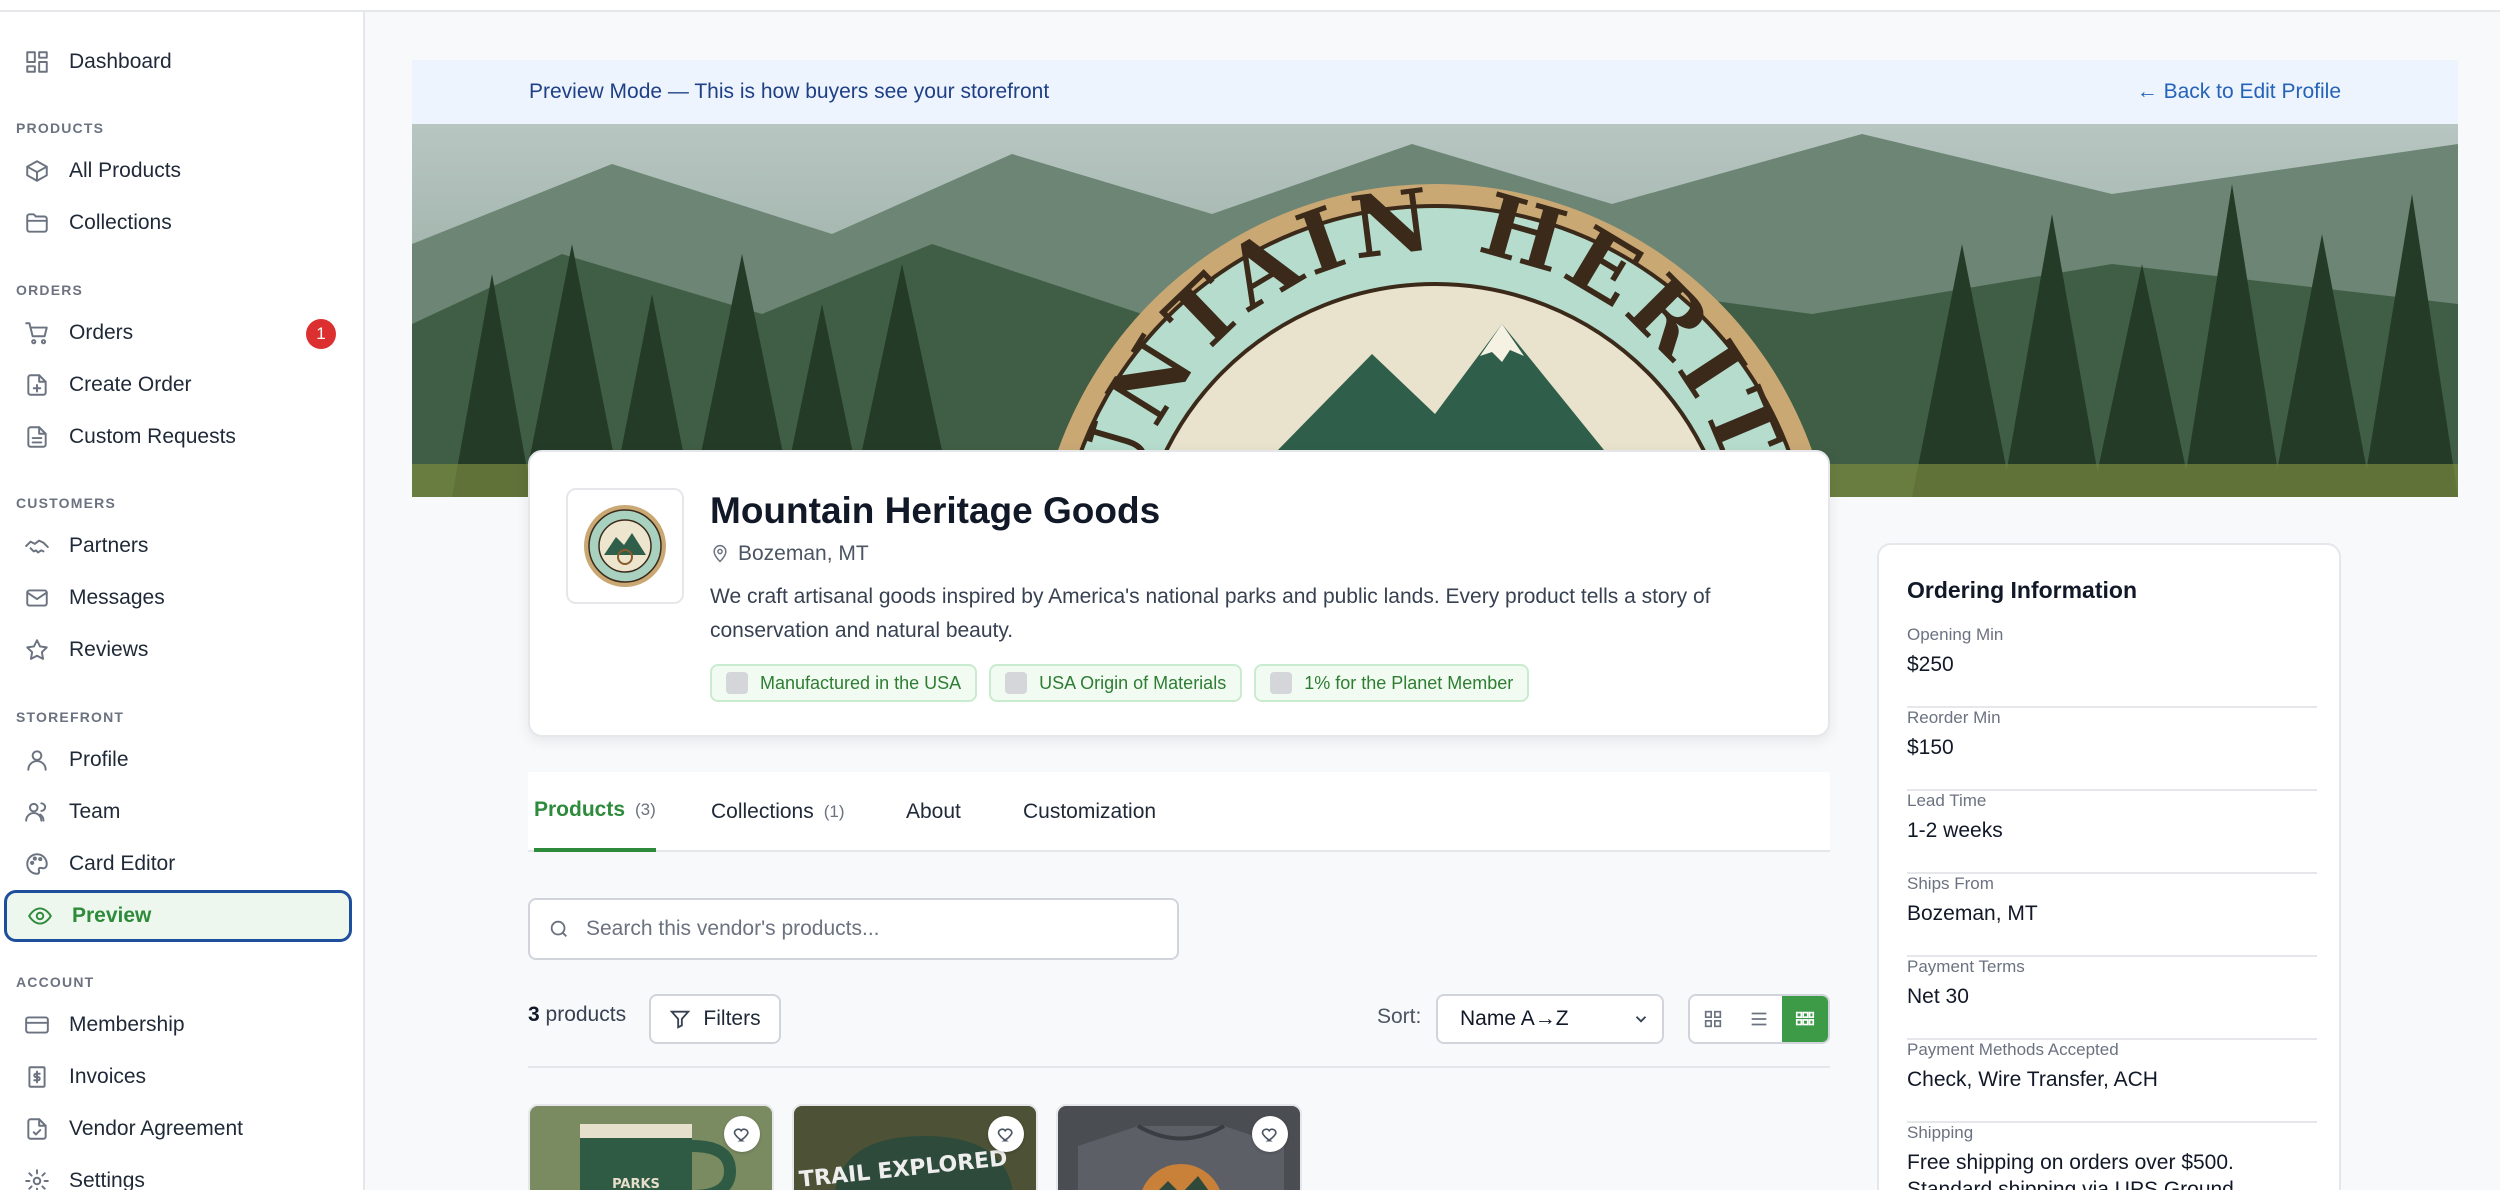  What do you see at coordinates (37, 171) in the screenshot?
I see `box-icon` at bounding box center [37, 171].